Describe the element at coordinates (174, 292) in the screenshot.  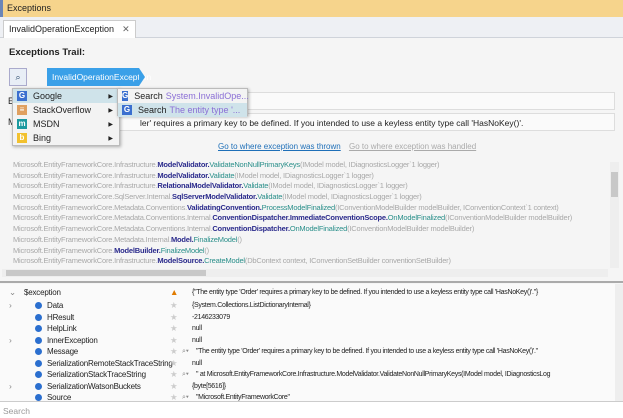
I see `warning-icon: ▲` at that location.